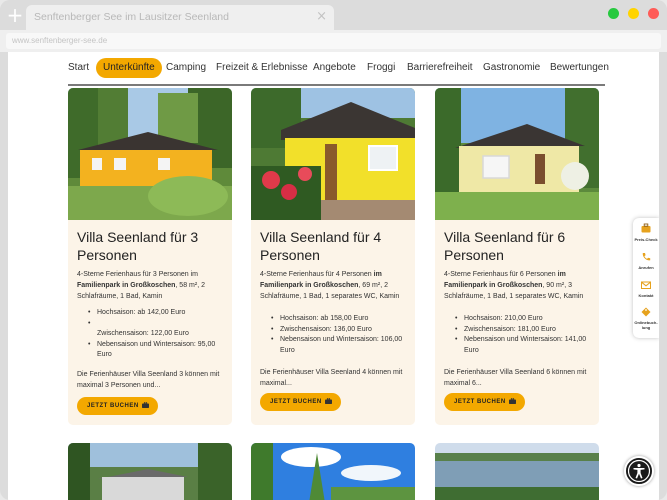 This screenshot has width=667, height=500. What do you see at coordinates (78, 67) in the screenshot?
I see `nav-item-start: Start` at bounding box center [78, 67].